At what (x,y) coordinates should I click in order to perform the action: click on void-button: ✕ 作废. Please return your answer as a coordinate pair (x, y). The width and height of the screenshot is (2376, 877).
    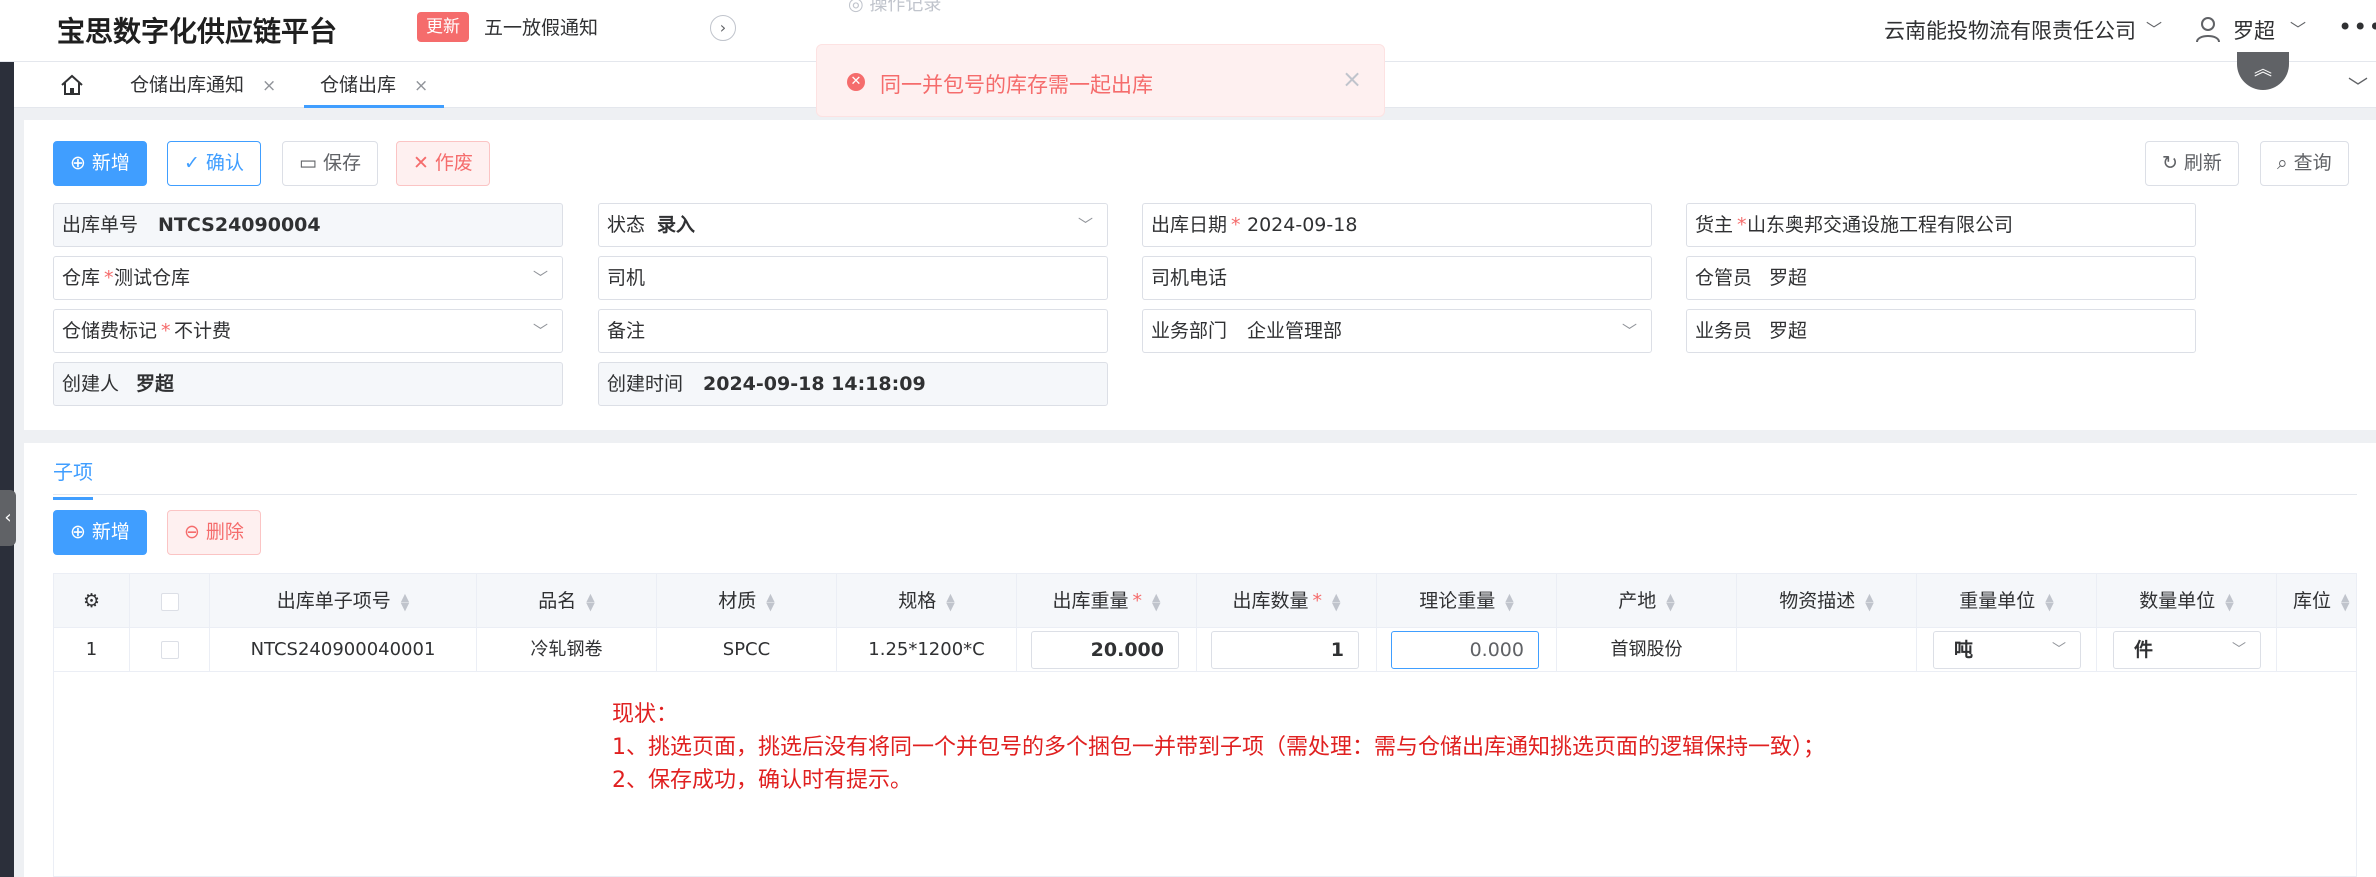
    Looking at the image, I should click on (443, 163).